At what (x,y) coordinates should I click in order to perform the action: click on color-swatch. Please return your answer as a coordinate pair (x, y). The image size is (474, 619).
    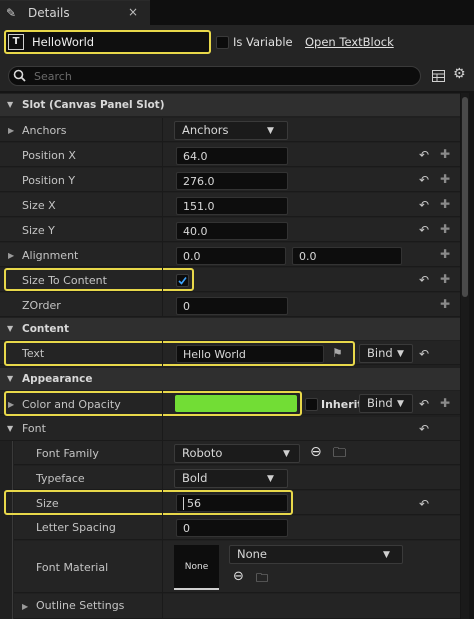
    Looking at the image, I should click on (236, 403).